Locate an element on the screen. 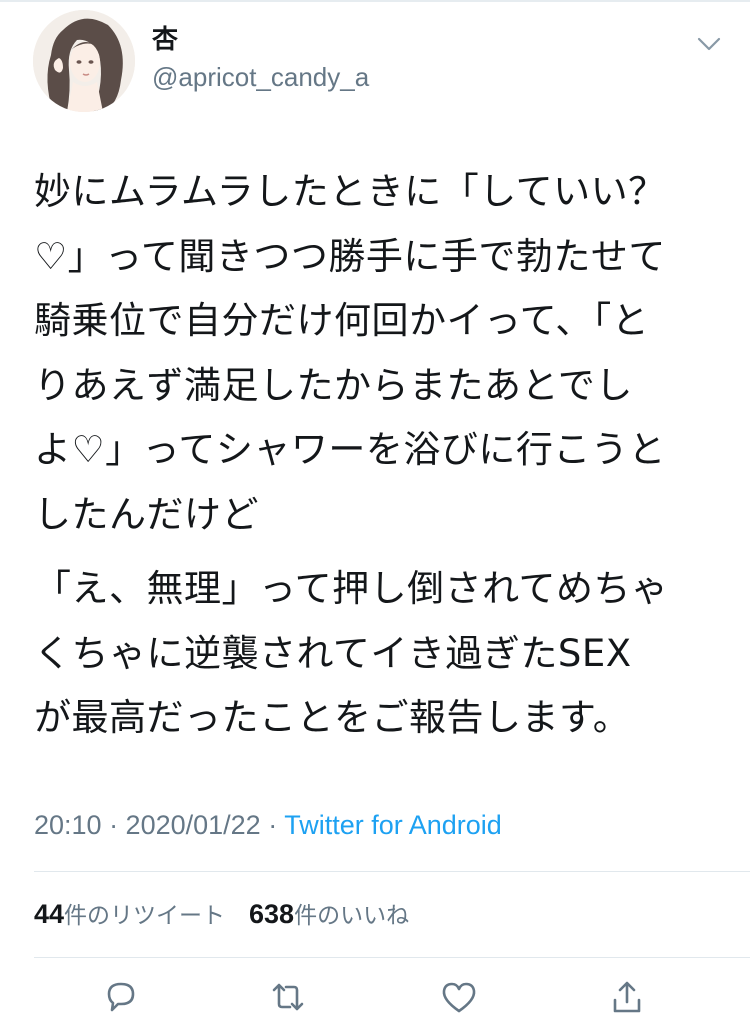 Image resolution: width=750 pixels, height=1015 pixels. share-icon is located at coordinates (627, 996).